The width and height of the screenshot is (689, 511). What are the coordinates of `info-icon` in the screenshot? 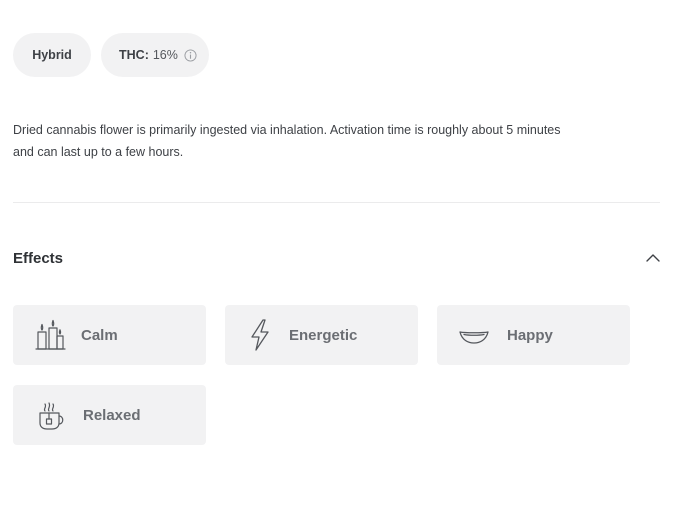 It's located at (190, 55).